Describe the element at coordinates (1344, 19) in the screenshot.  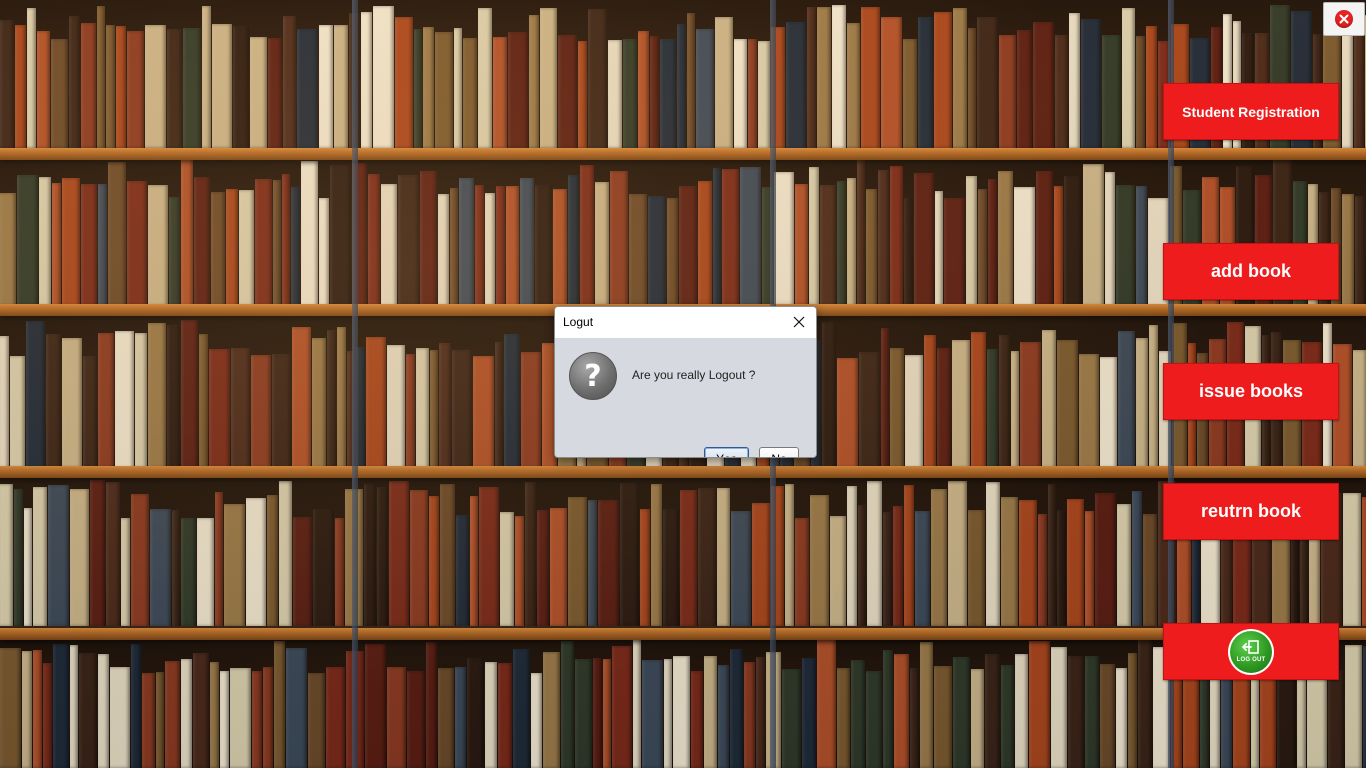
I see `window-close-button` at that location.